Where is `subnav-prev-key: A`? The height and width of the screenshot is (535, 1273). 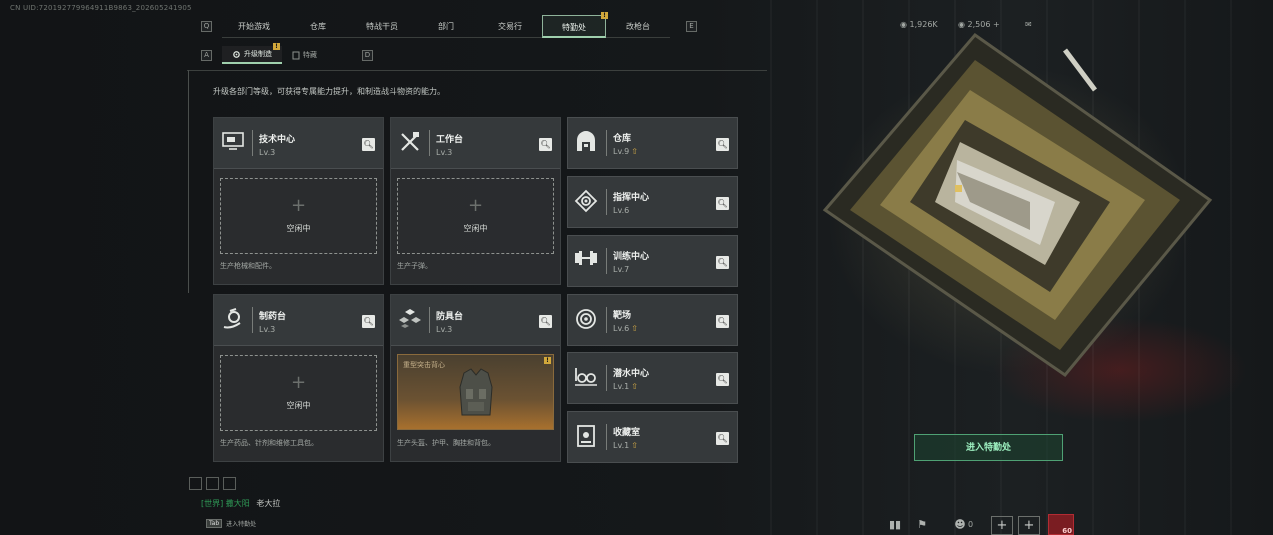
subnav-prev-key: A is located at coordinates (206, 55).